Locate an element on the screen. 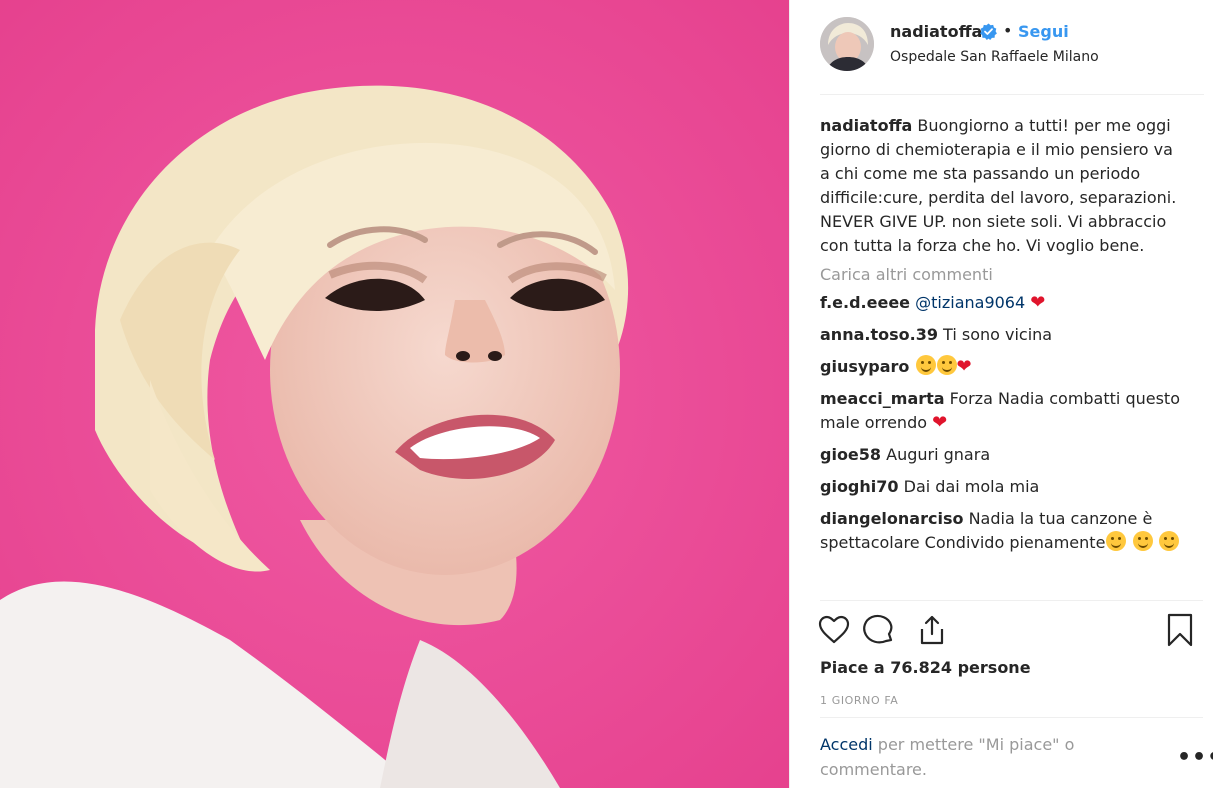 This screenshot has width=1213, height=788. likes-count: Piace a 76.824 persone is located at coordinates (925, 667).